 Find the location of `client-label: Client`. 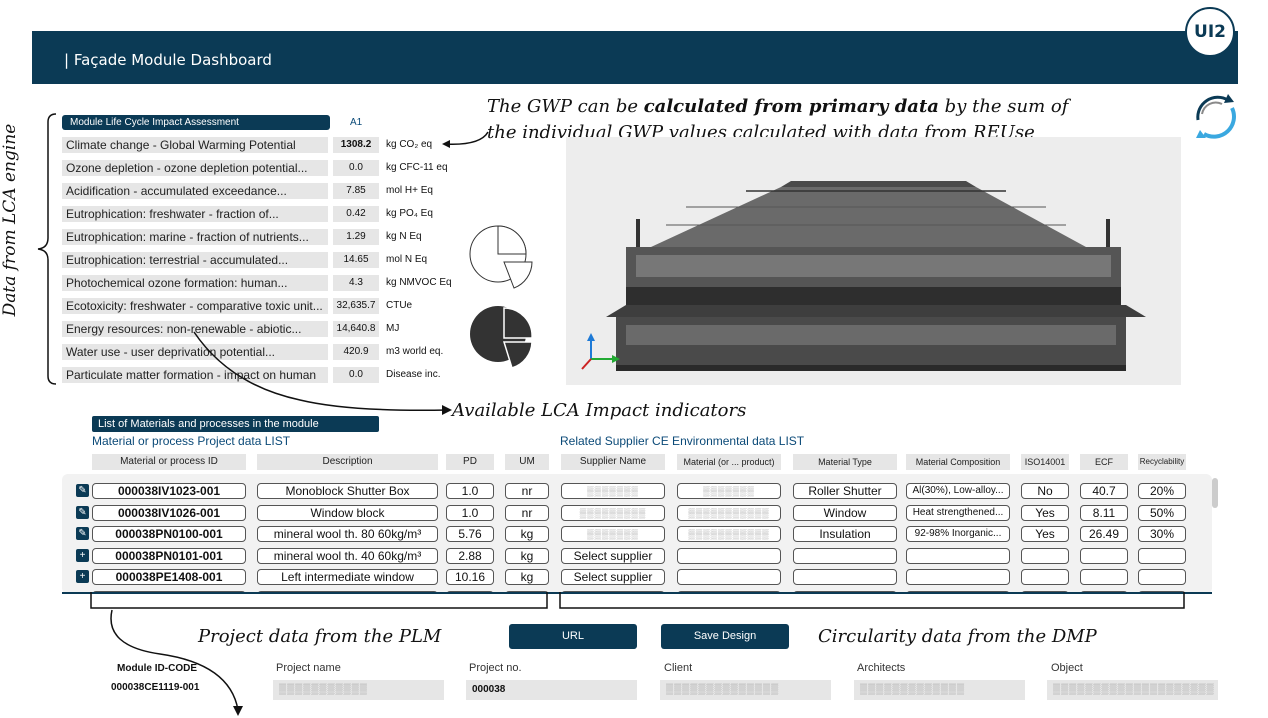

client-label: Client is located at coordinates (678, 668).